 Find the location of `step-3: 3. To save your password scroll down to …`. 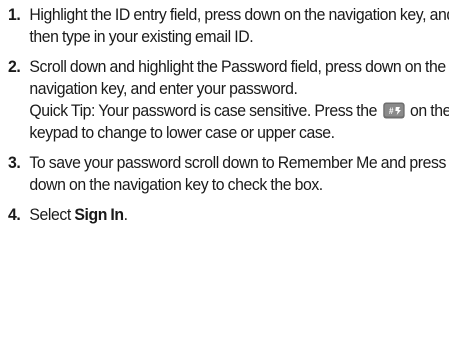

step-3: 3. To save your password scroll down to … is located at coordinates (228, 174).